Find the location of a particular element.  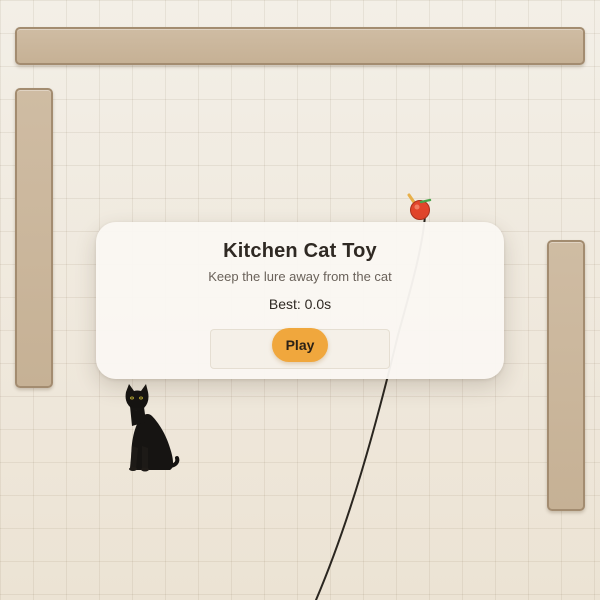

game-subtitle: Keep the lure away from the cat is located at coordinates (300, 276).